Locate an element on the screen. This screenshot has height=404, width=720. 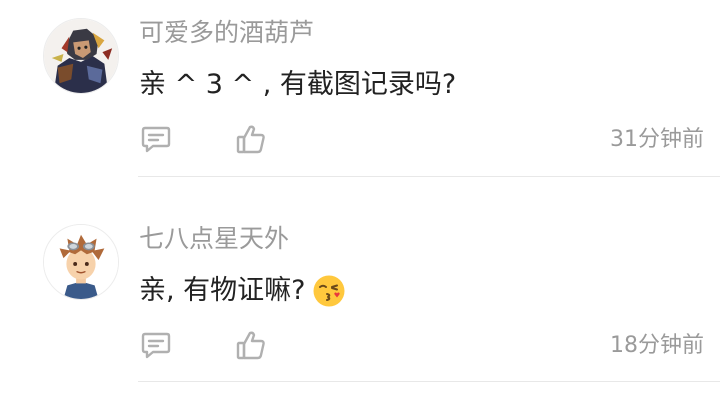
comment-text: 亲 ^ 3 ^ , 有截图记录吗? is located at coordinates (297, 85).